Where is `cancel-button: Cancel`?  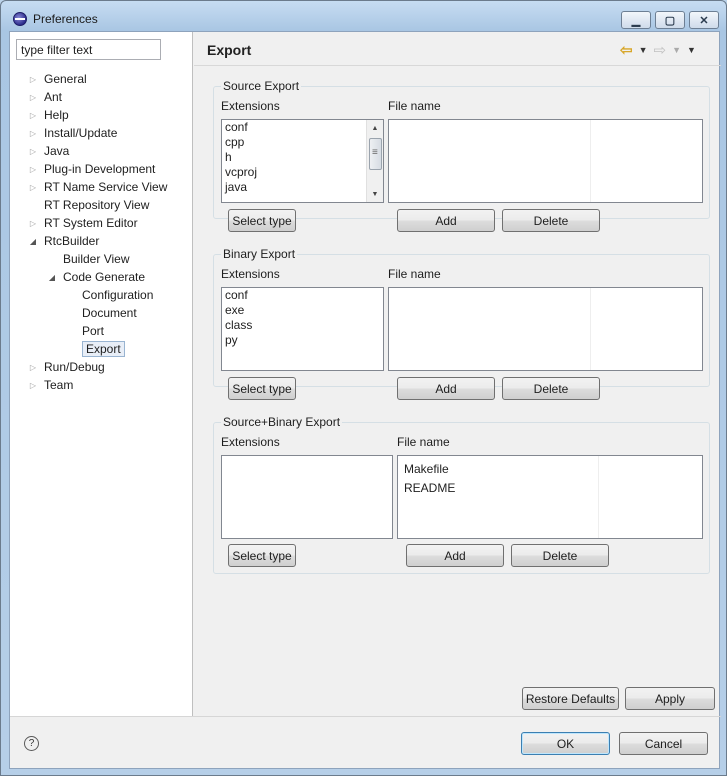 cancel-button: Cancel is located at coordinates (663, 743).